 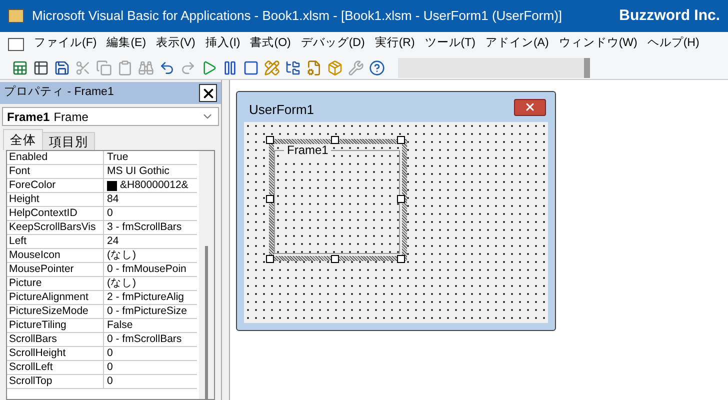 What do you see at coordinates (16, 16) in the screenshot?
I see `app-icon` at bounding box center [16, 16].